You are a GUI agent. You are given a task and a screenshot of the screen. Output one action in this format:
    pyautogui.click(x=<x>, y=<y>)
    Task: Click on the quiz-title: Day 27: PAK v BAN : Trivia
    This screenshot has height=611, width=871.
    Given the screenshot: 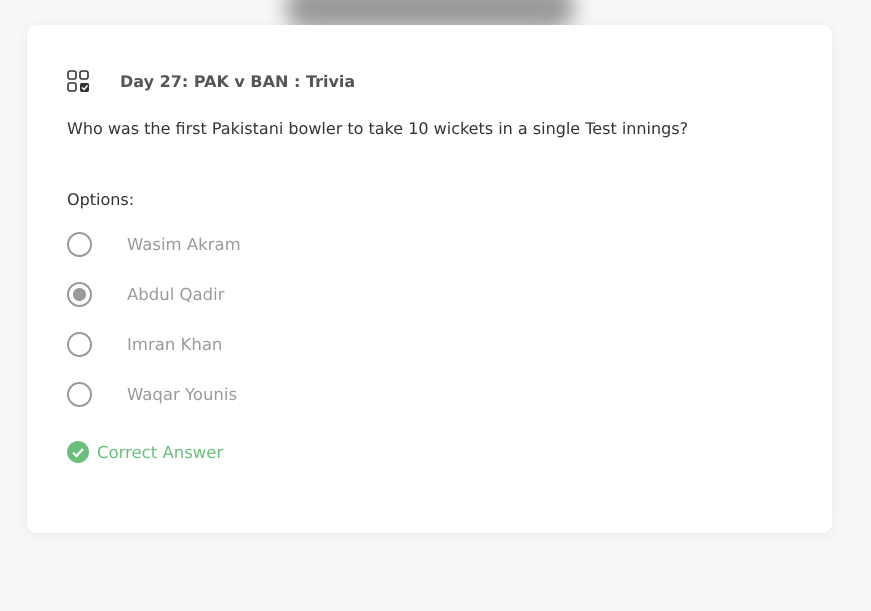 What is the action you would take?
    pyautogui.click(x=238, y=81)
    